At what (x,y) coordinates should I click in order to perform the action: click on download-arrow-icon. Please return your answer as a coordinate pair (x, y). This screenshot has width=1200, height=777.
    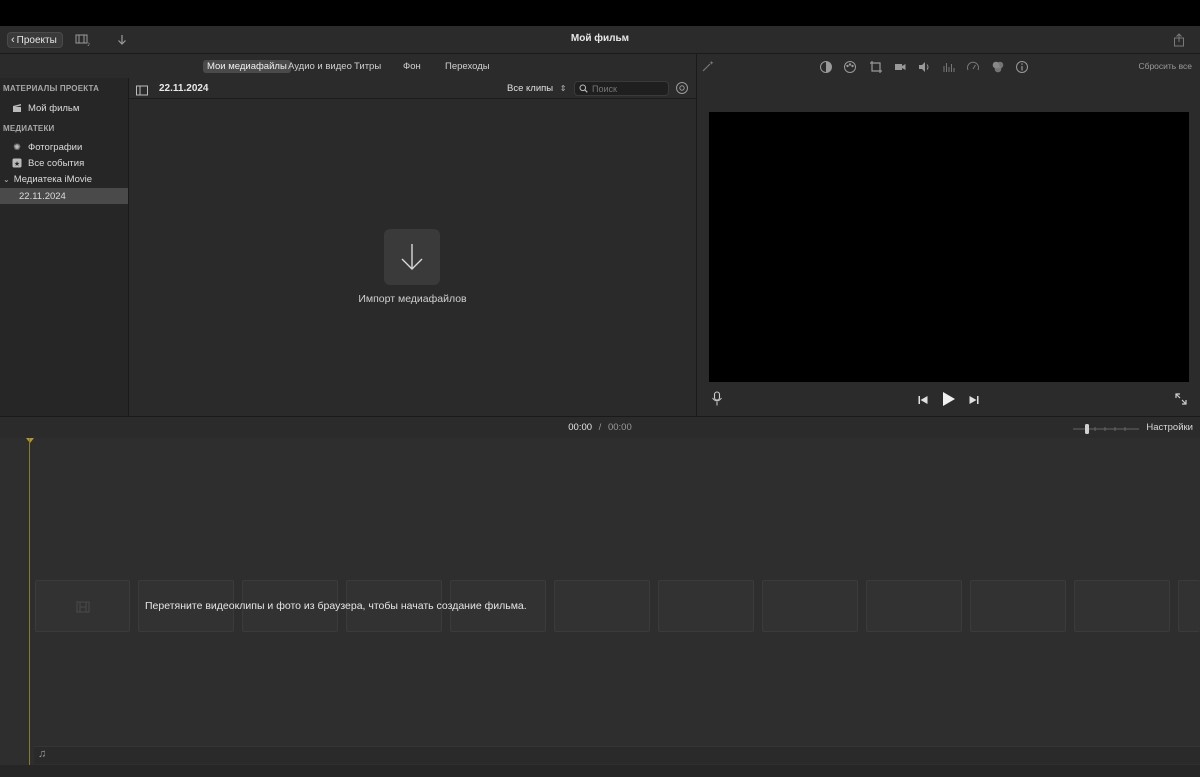
    Looking at the image, I should click on (412, 257).